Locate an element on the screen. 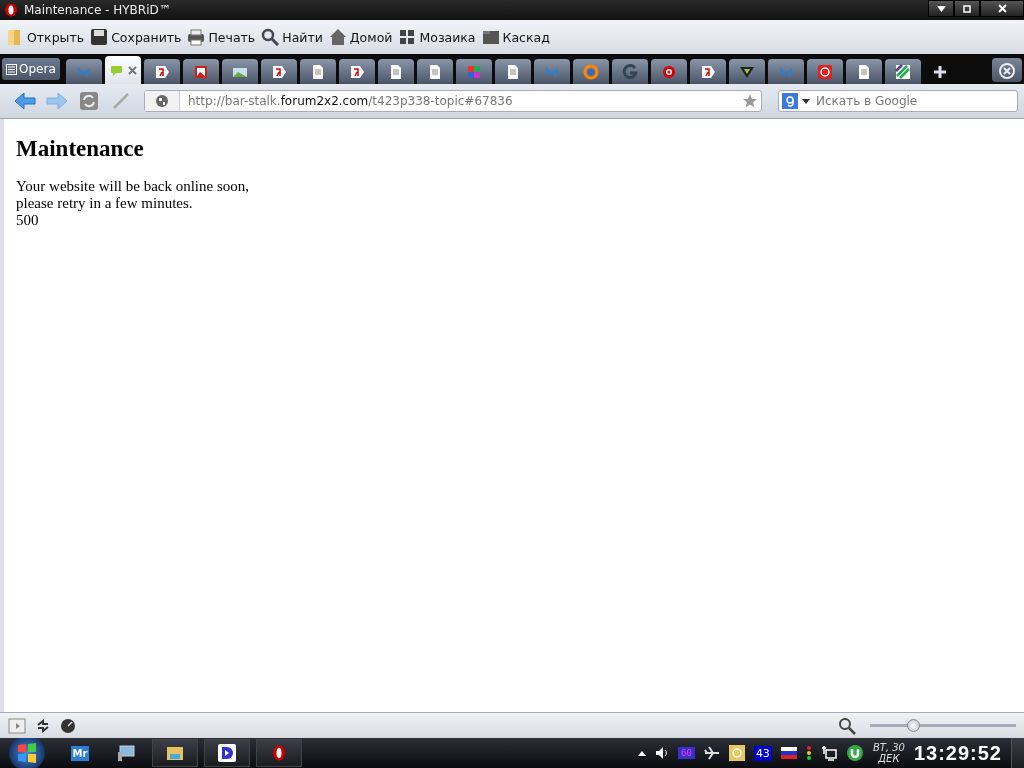 This screenshot has width=1024, height=768. letter-g-icon is located at coordinates (790, 101).